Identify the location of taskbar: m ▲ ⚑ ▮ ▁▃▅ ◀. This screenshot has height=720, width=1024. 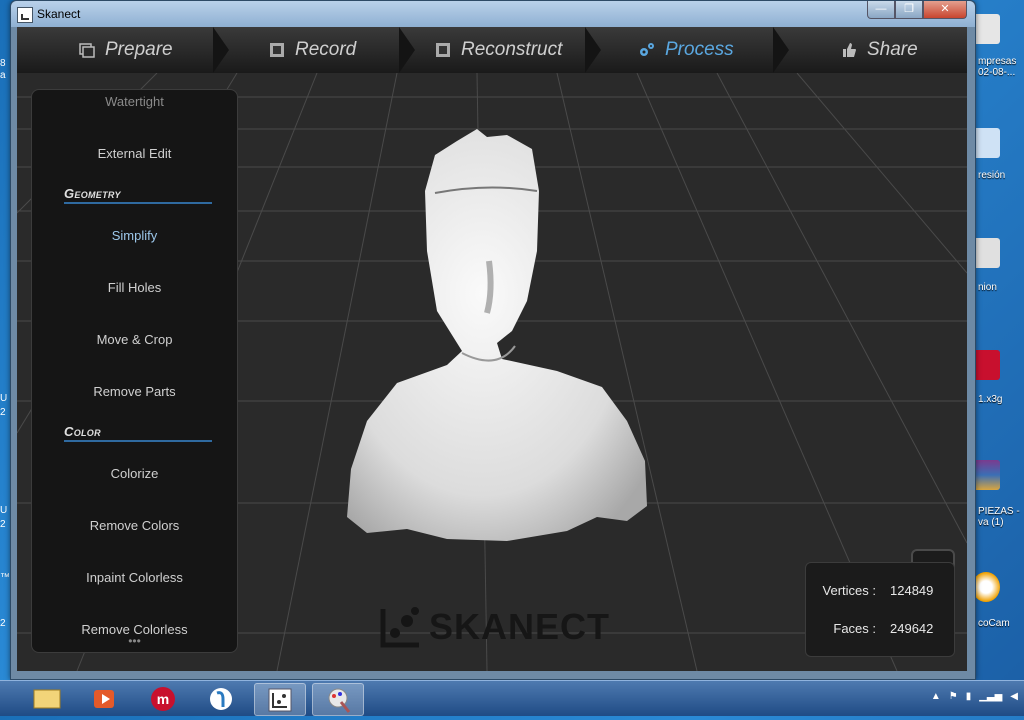
(512, 698).